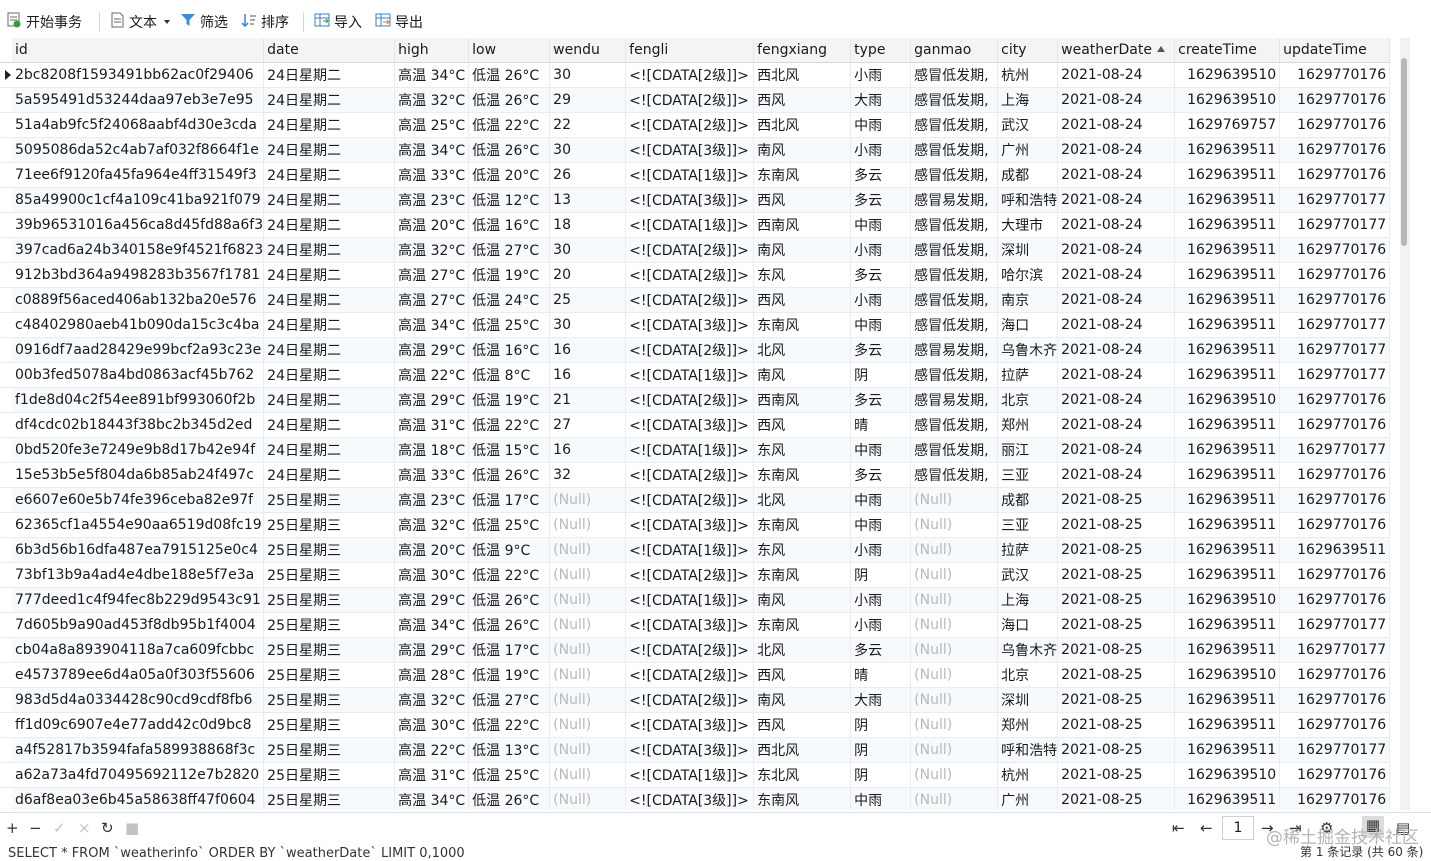  What do you see at coordinates (588, 475) in the screenshot?
I see `cell-wendu: 32` at bounding box center [588, 475].